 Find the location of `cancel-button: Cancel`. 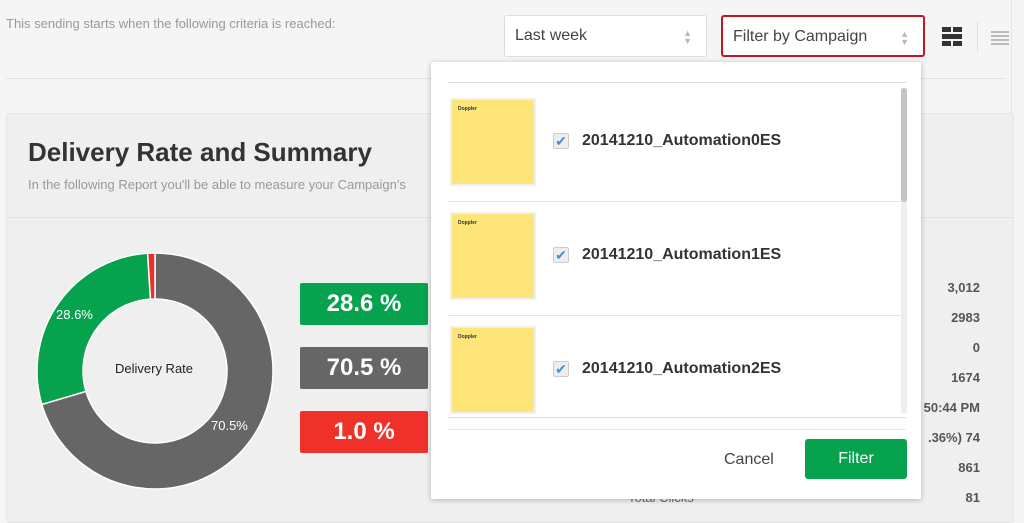

cancel-button: Cancel is located at coordinates (749, 460).